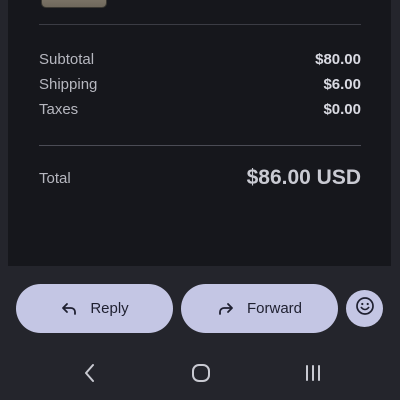  I want to click on forward-label: Forward, so click(274, 308).